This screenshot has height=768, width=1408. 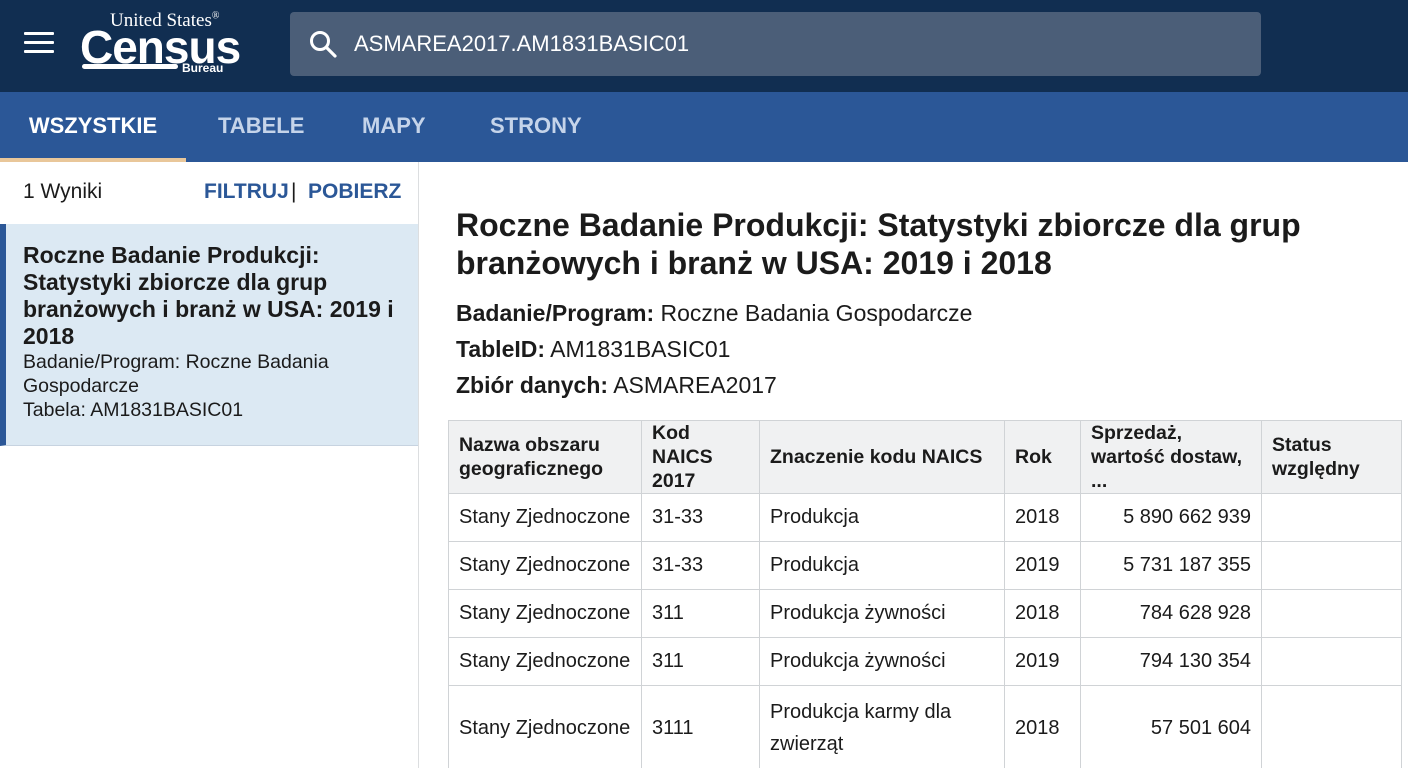 What do you see at coordinates (555, 313) in the screenshot?
I see `program-label: Badanie/Program:` at bounding box center [555, 313].